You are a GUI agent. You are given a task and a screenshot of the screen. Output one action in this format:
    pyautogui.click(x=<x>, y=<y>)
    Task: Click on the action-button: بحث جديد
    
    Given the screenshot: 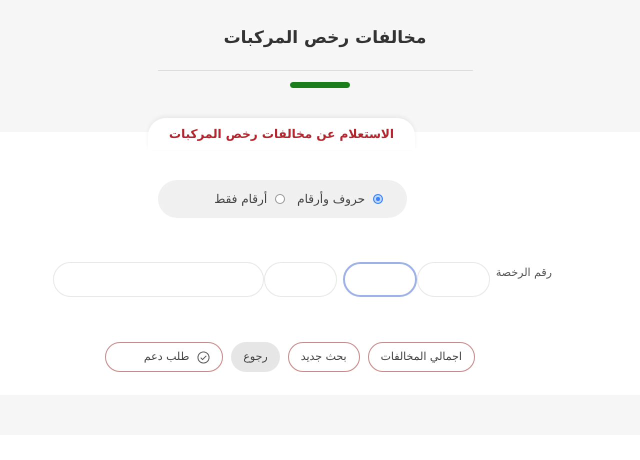 What is the action you would take?
    pyautogui.click(x=324, y=357)
    